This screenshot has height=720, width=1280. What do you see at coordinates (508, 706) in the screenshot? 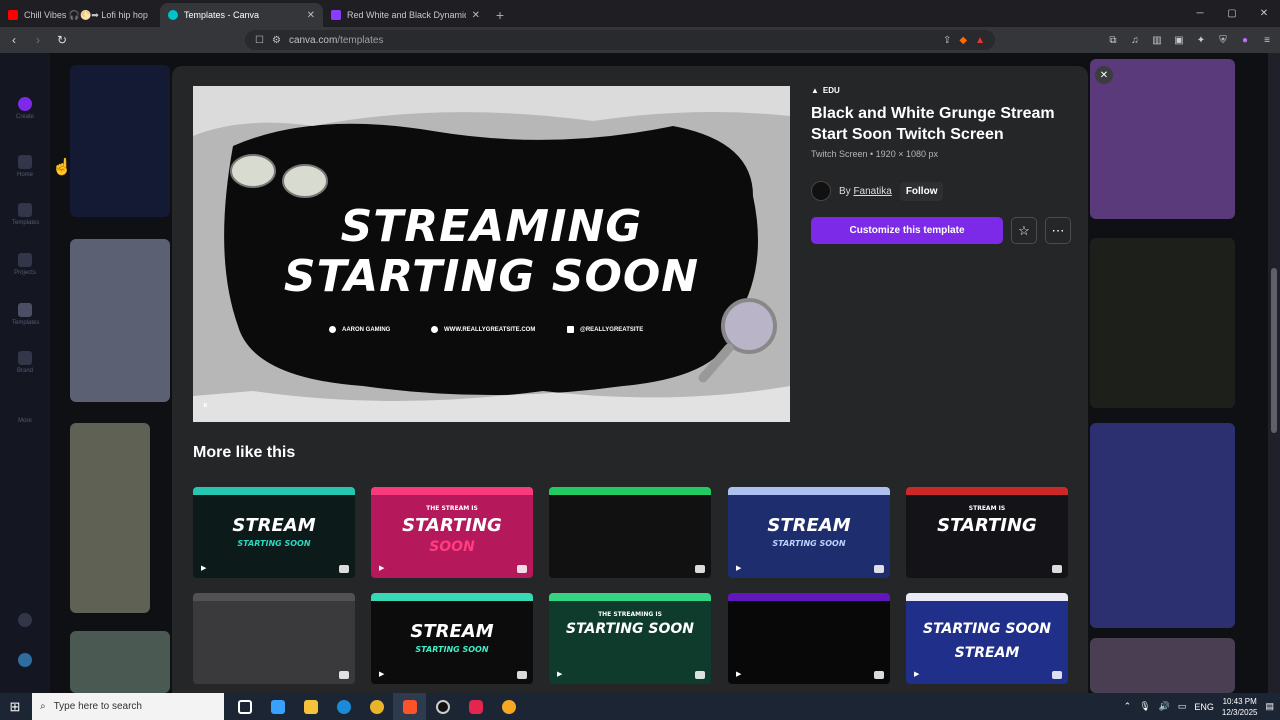
I see `chrome-canary-icon` at bounding box center [508, 706].